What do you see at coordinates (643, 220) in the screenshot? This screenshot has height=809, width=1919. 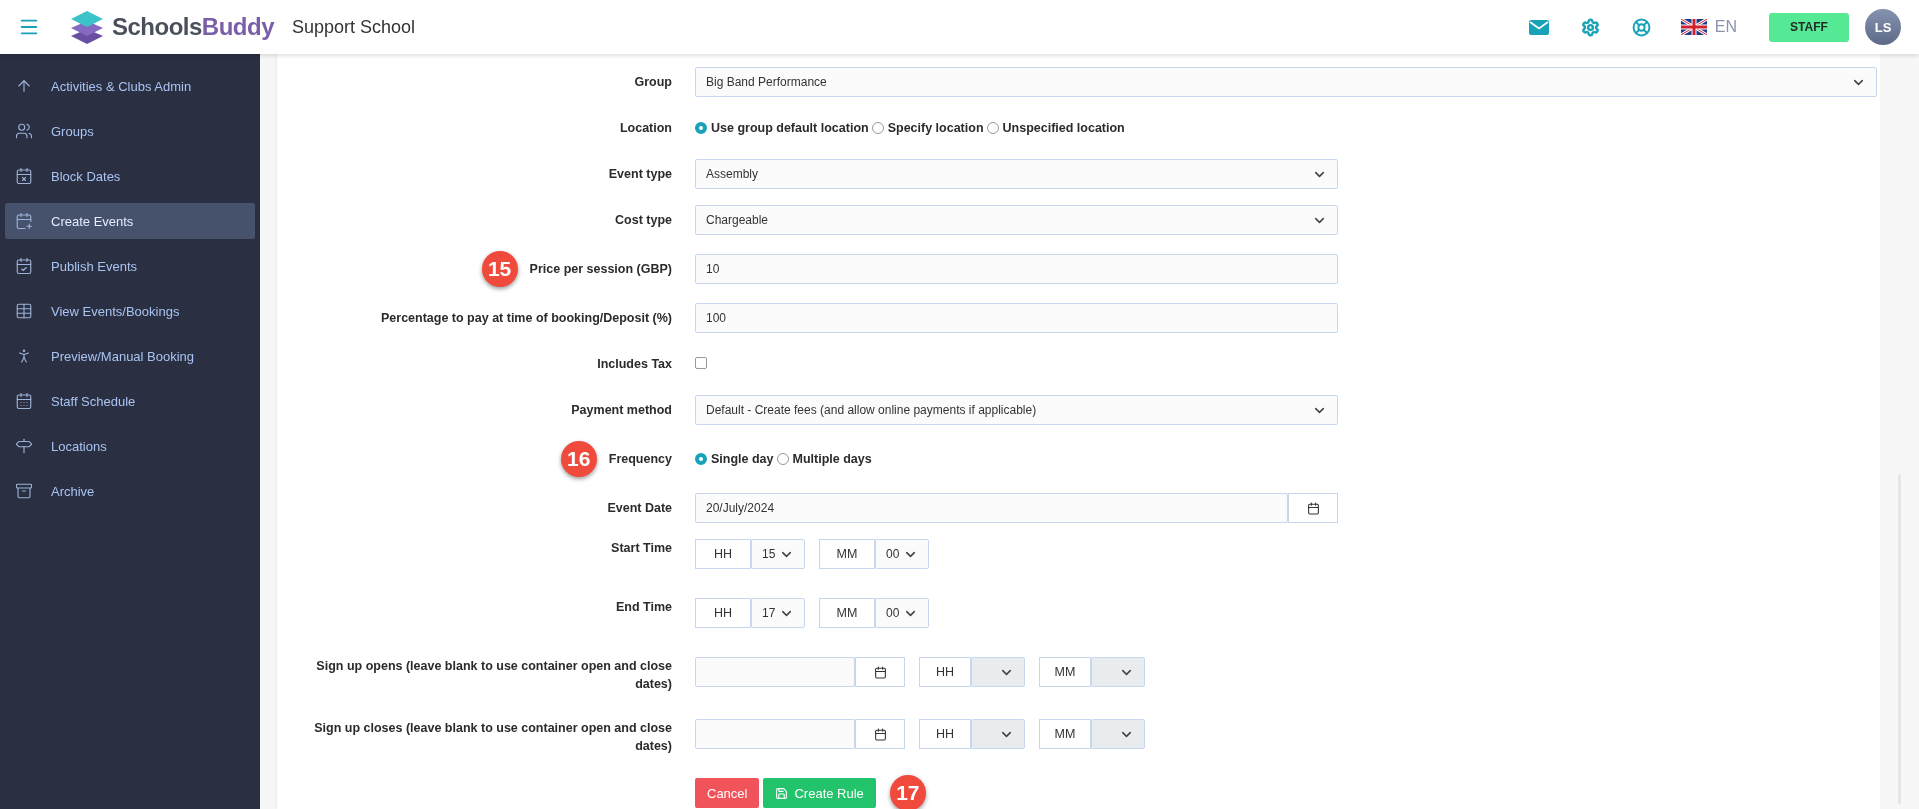 I see `field-label: Cost type` at bounding box center [643, 220].